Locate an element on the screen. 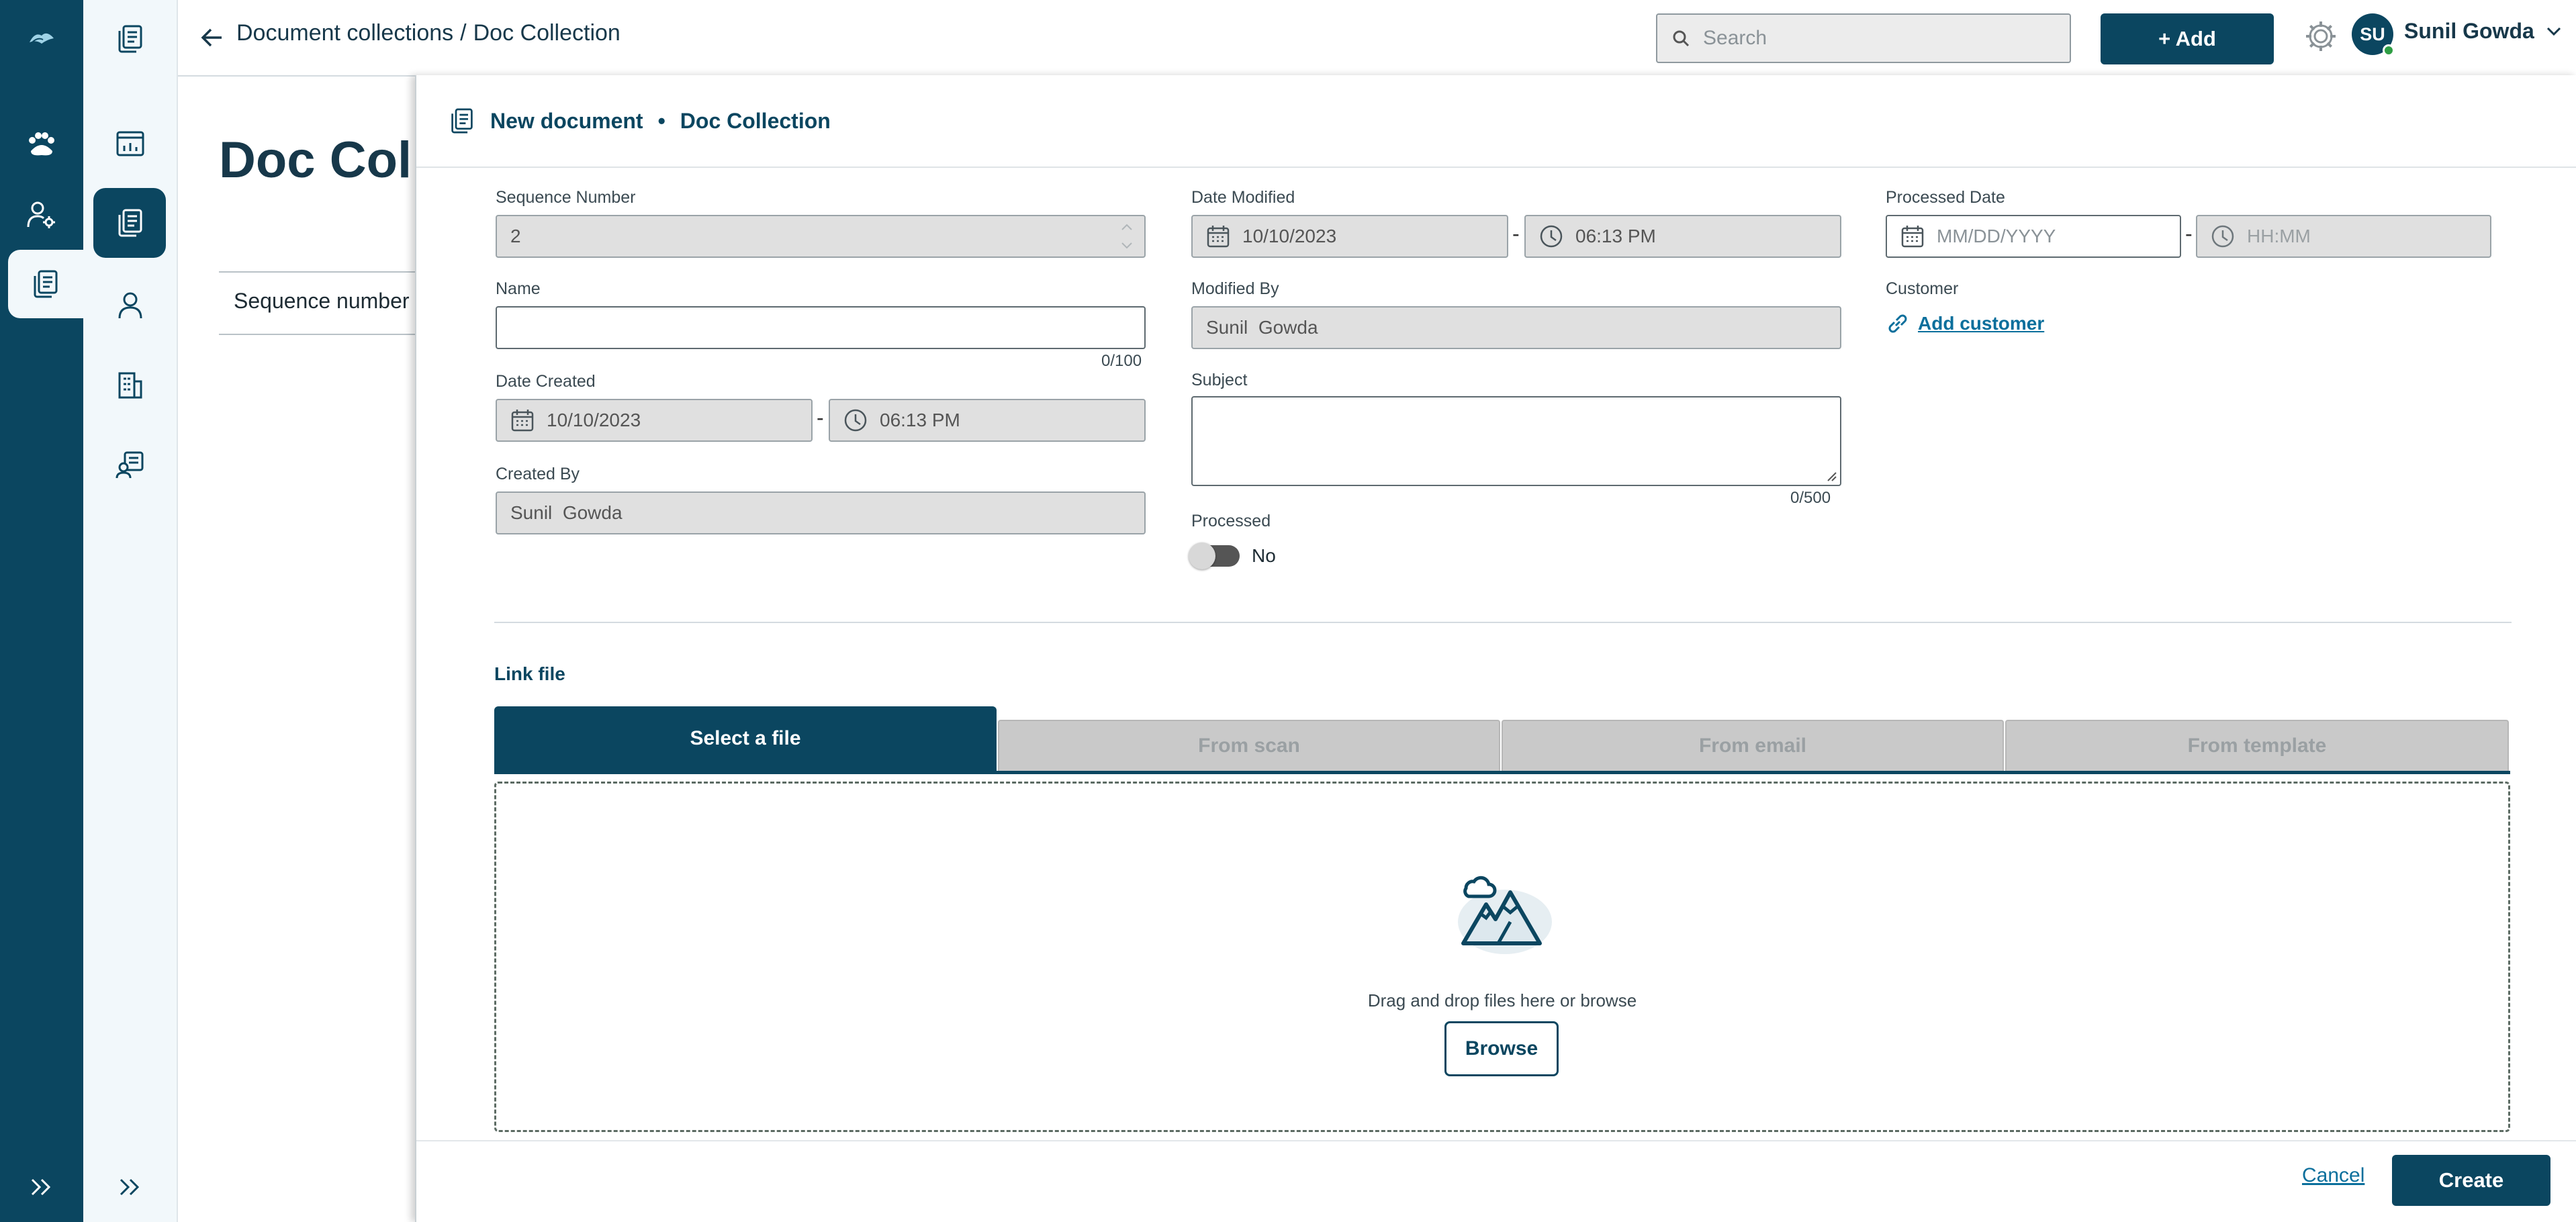 The width and height of the screenshot is (2576, 1222). secondary-rail is located at coordinates (130, 611).